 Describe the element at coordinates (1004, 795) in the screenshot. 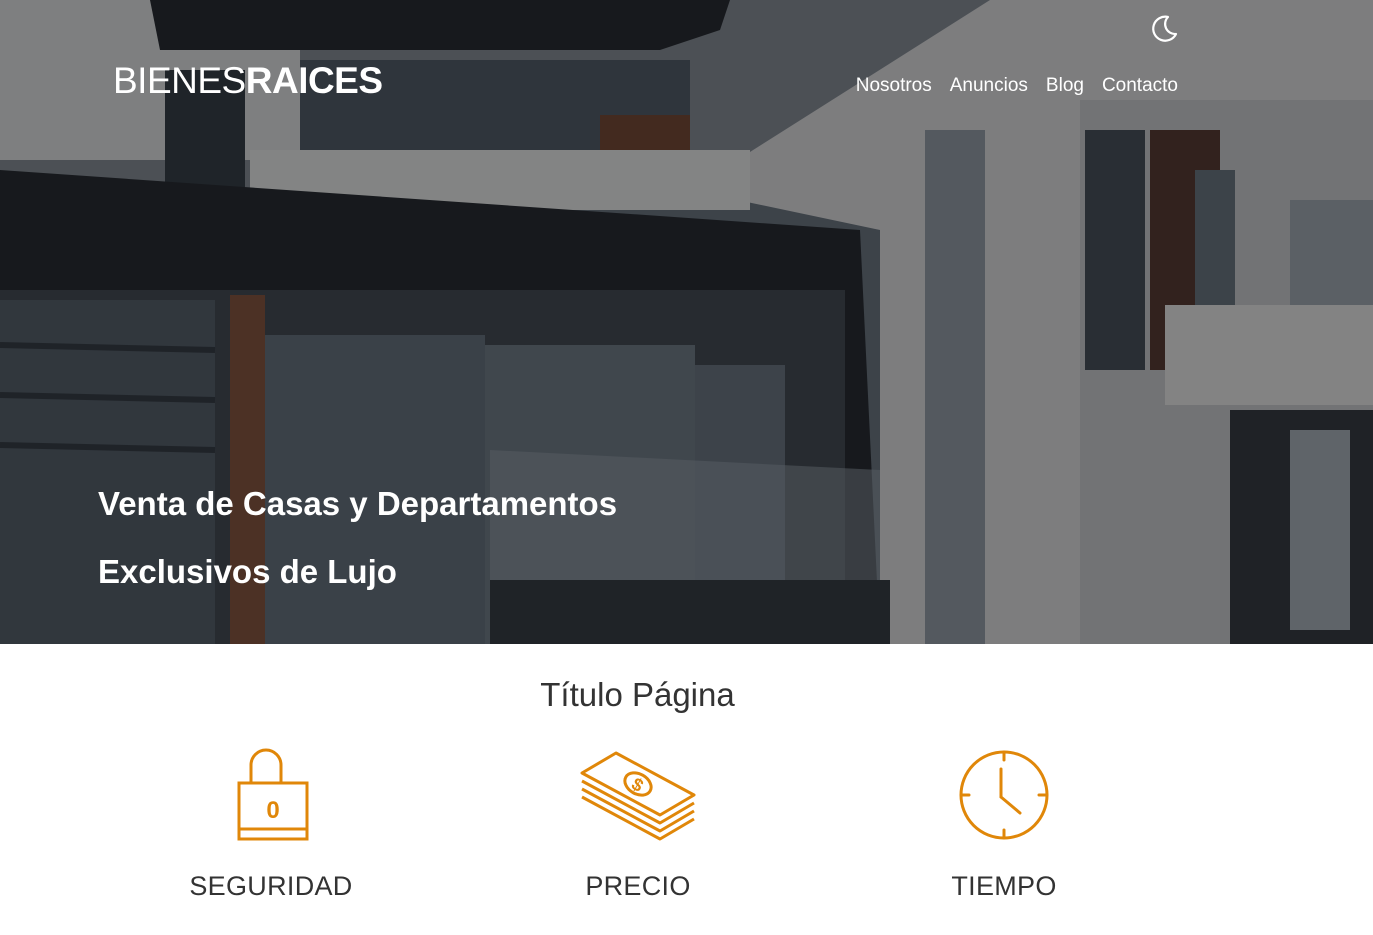

I see `clock-icon` at that location.